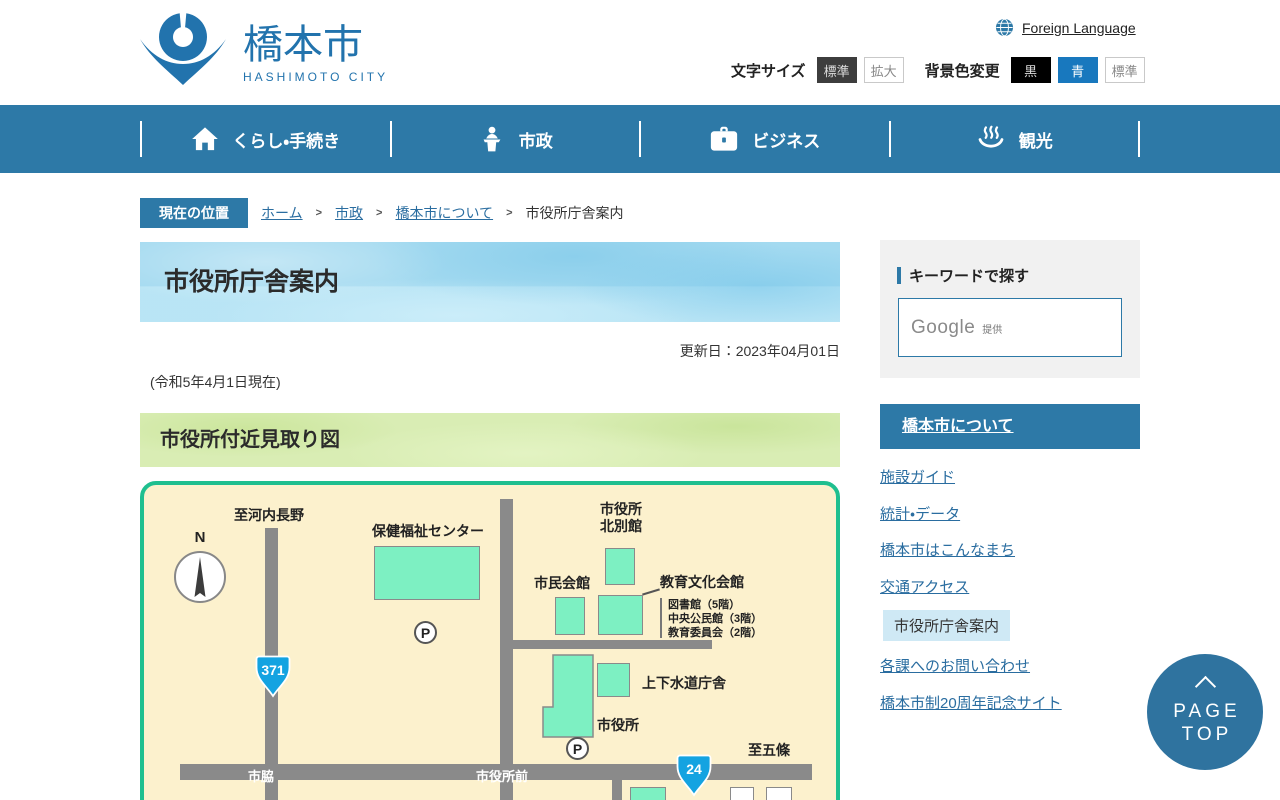 This screenshot has height=800, width=1280. Describe the element at coordinates (574, 213) in the screenshot. I see `breadcrumb-current: 市役所庁舎案内` at that location.